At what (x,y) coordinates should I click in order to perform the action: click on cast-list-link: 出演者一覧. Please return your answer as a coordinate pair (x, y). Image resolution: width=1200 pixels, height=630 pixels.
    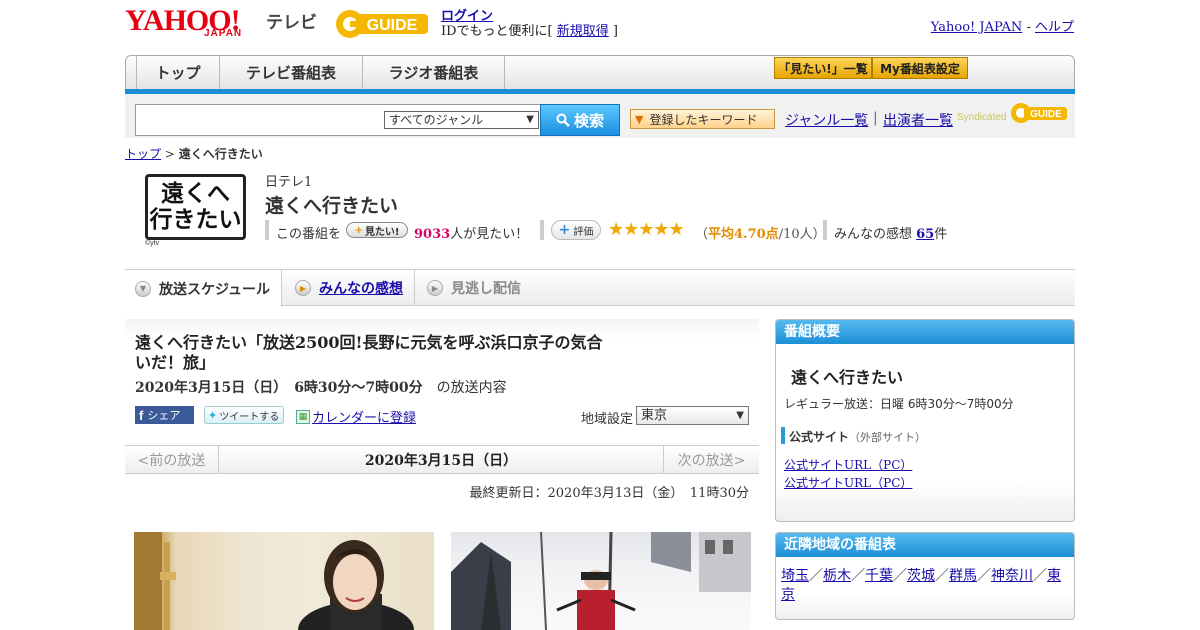
    Looking at the image, I should click on (918, 120).